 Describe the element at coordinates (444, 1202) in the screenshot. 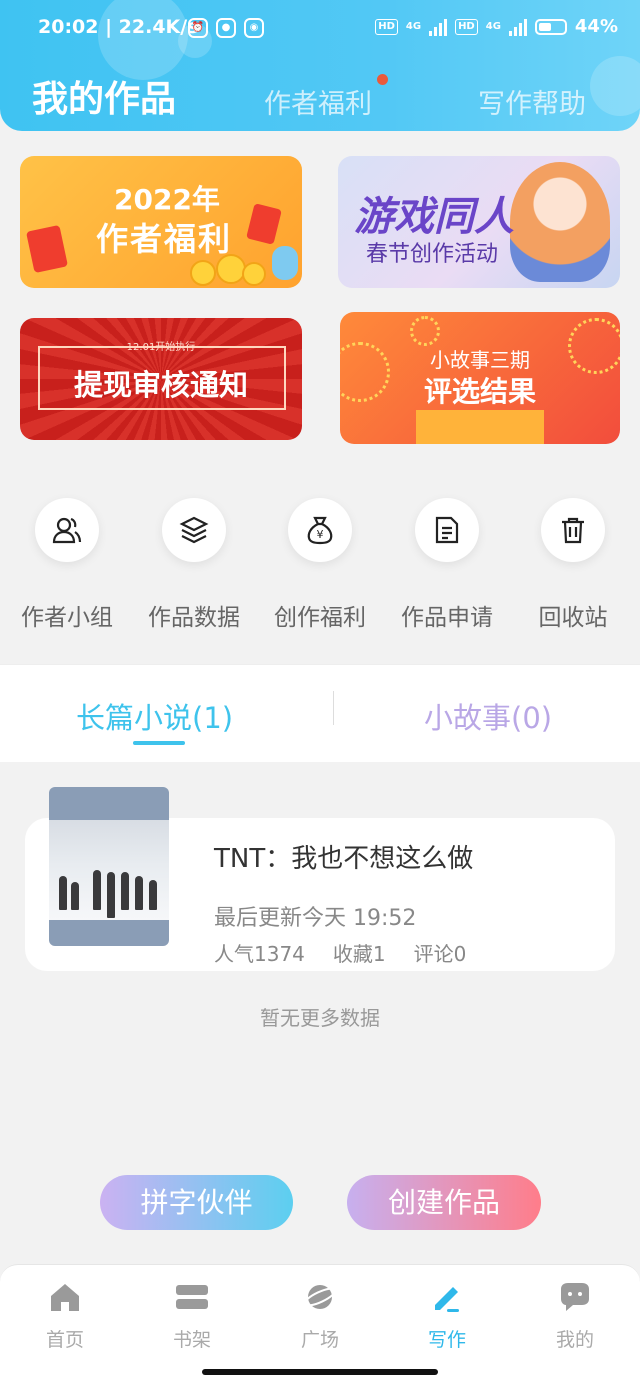

I see `create-work-button: 创建作品` at that location.